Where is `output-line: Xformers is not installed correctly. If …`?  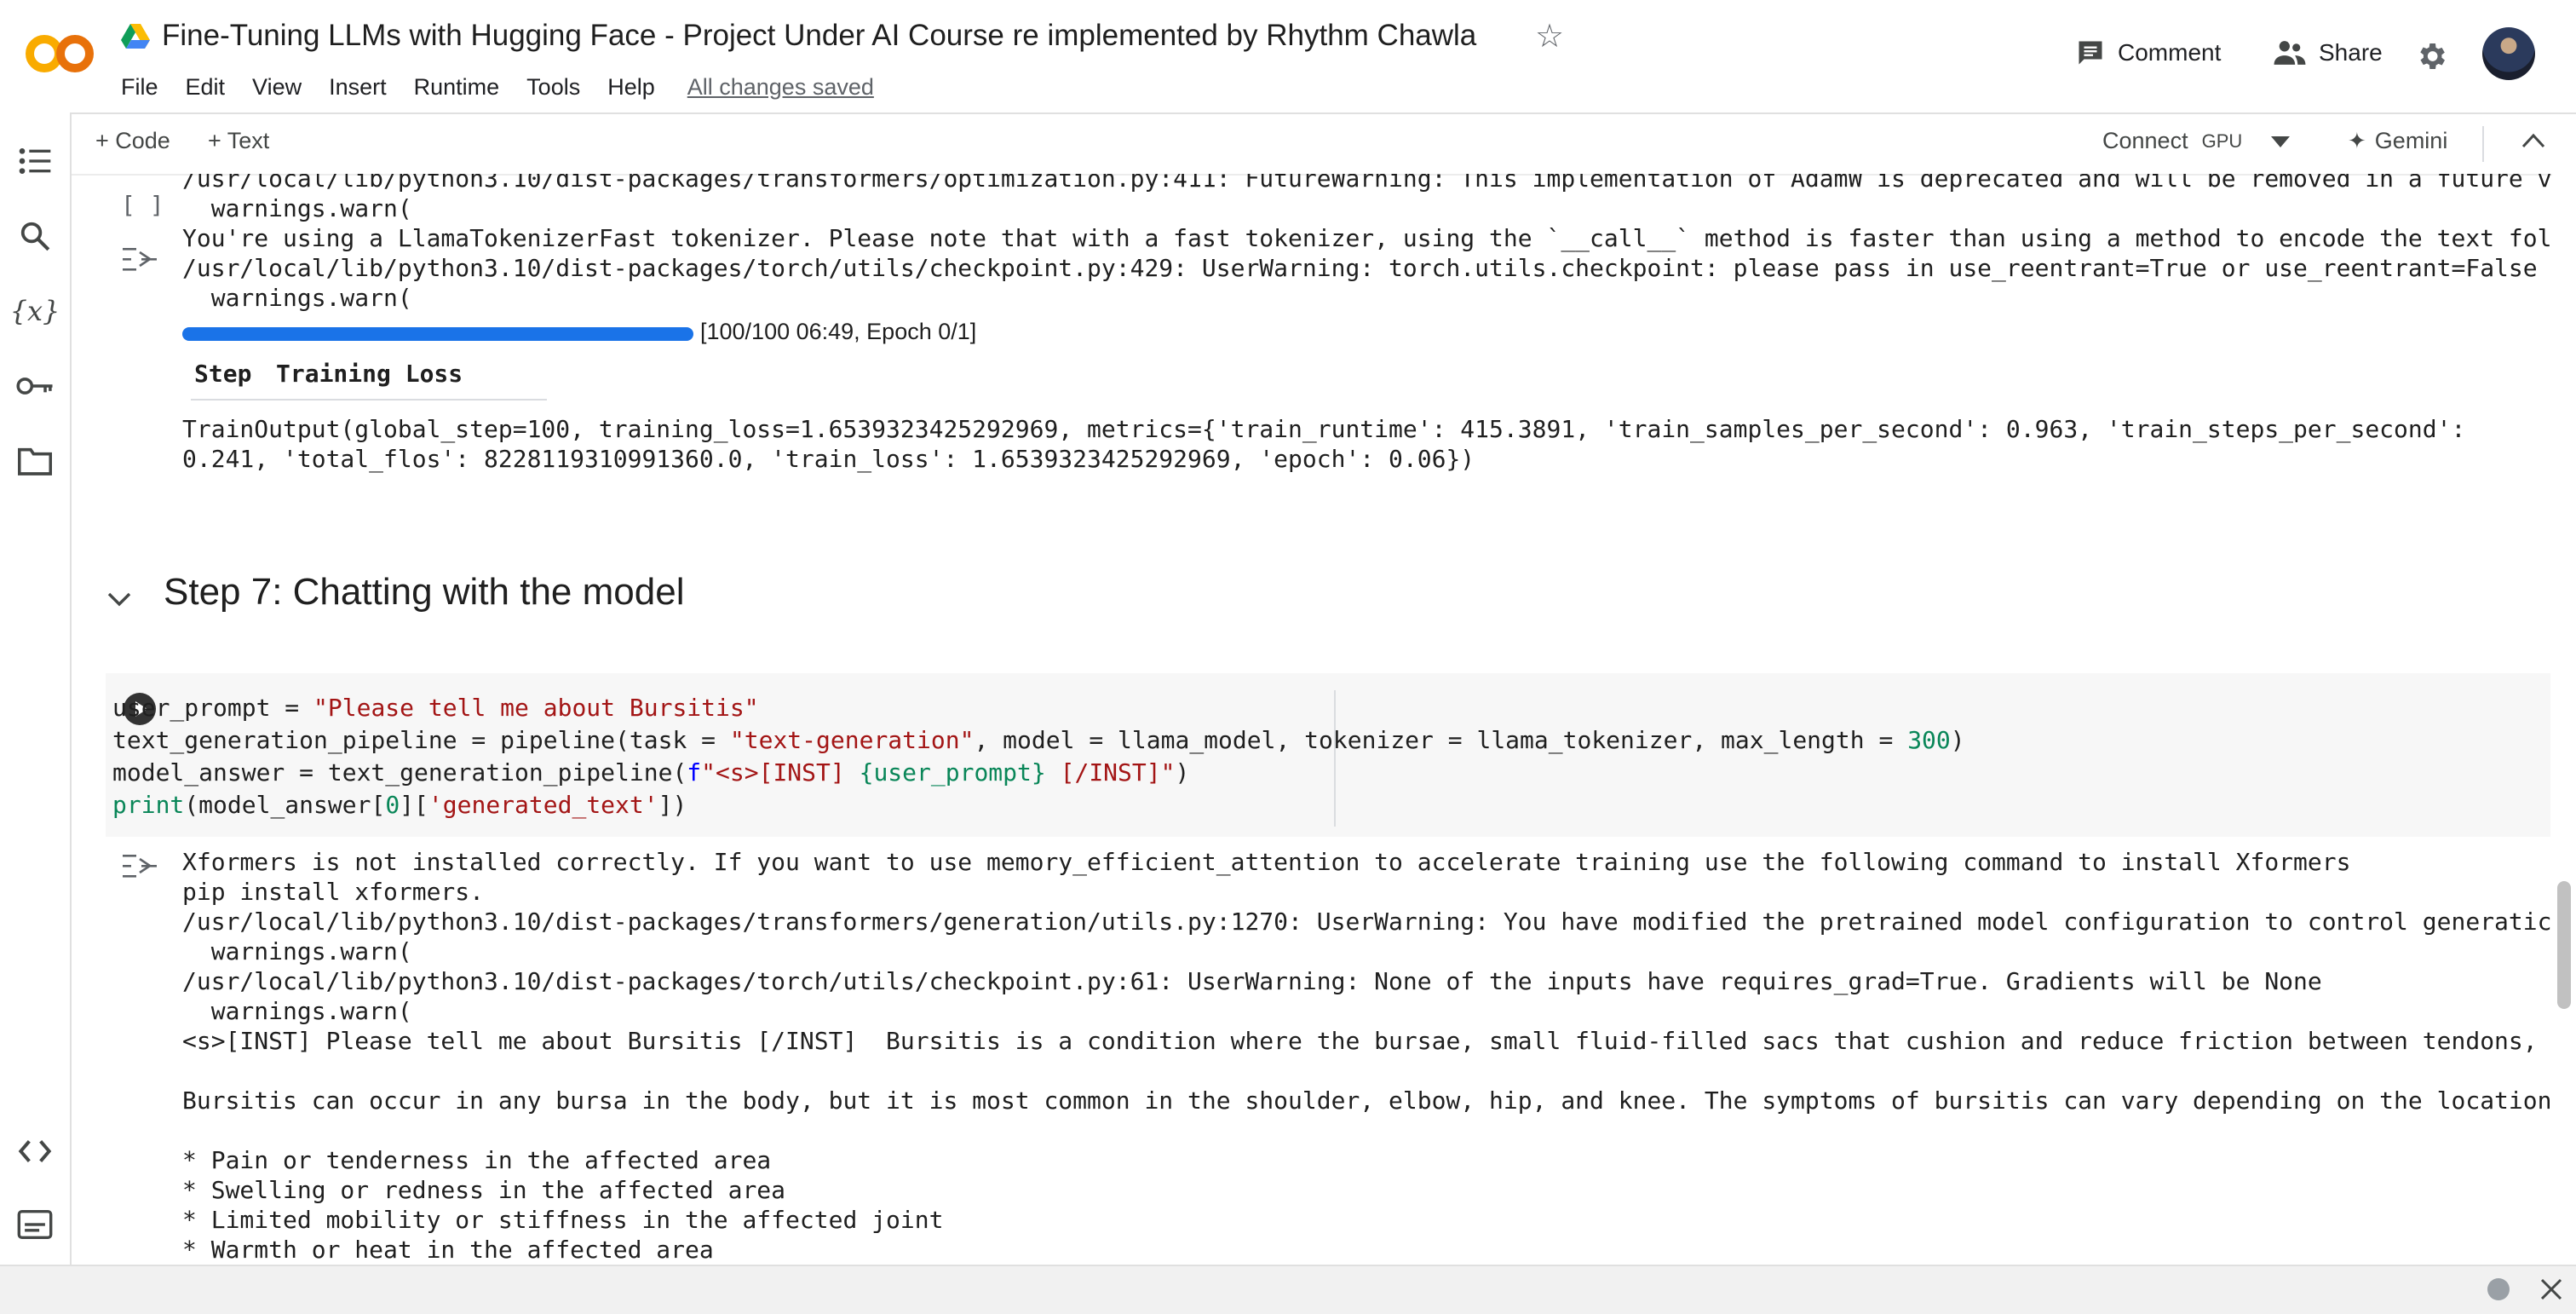 output-line: Xformers is not installed correctly. If … is located at coordinates (1266, 862).